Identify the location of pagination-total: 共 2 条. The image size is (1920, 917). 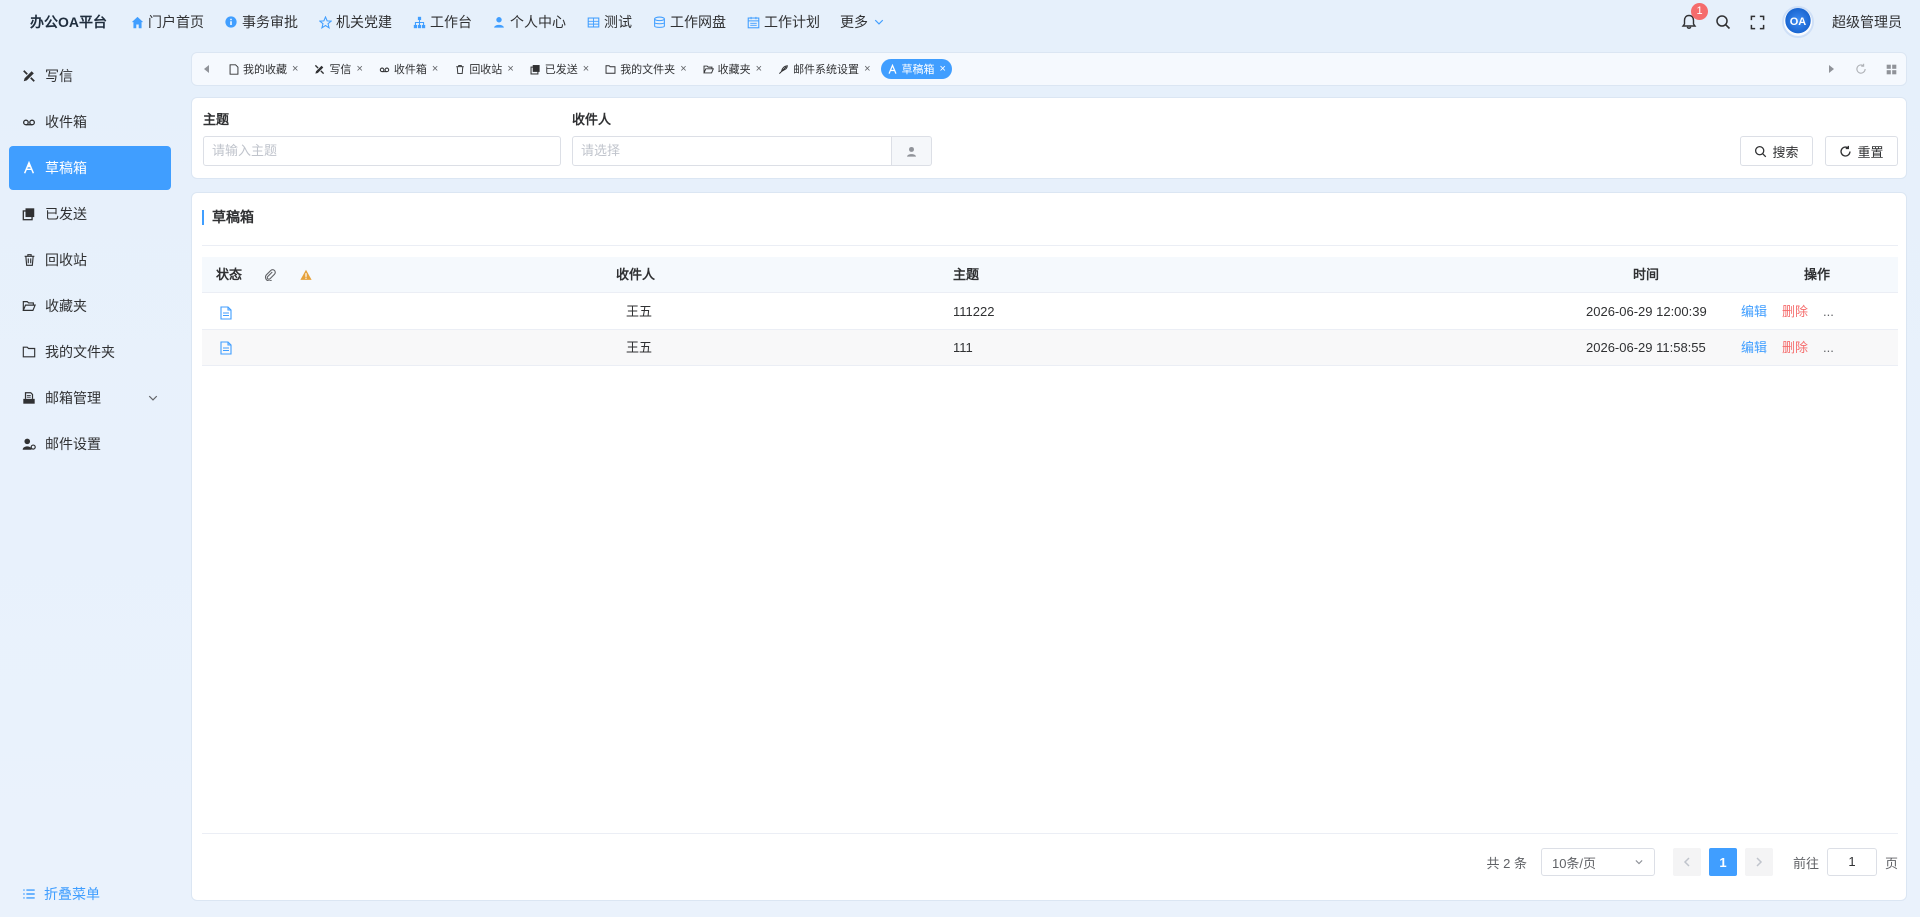
(1506, 863).